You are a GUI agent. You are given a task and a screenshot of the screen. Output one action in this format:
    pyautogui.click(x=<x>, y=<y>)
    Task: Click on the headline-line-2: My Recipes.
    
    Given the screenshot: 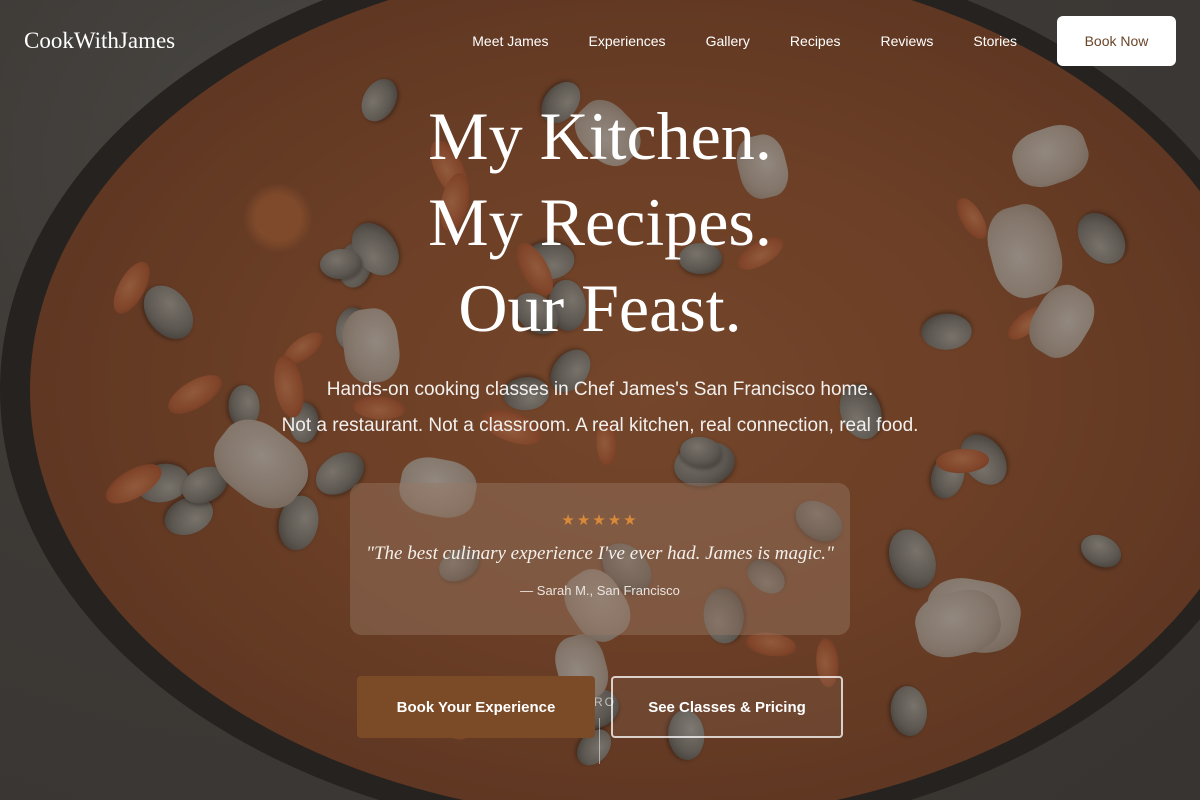 What is the action you would take?
    pyautogui.click(x=600, y=222)
    